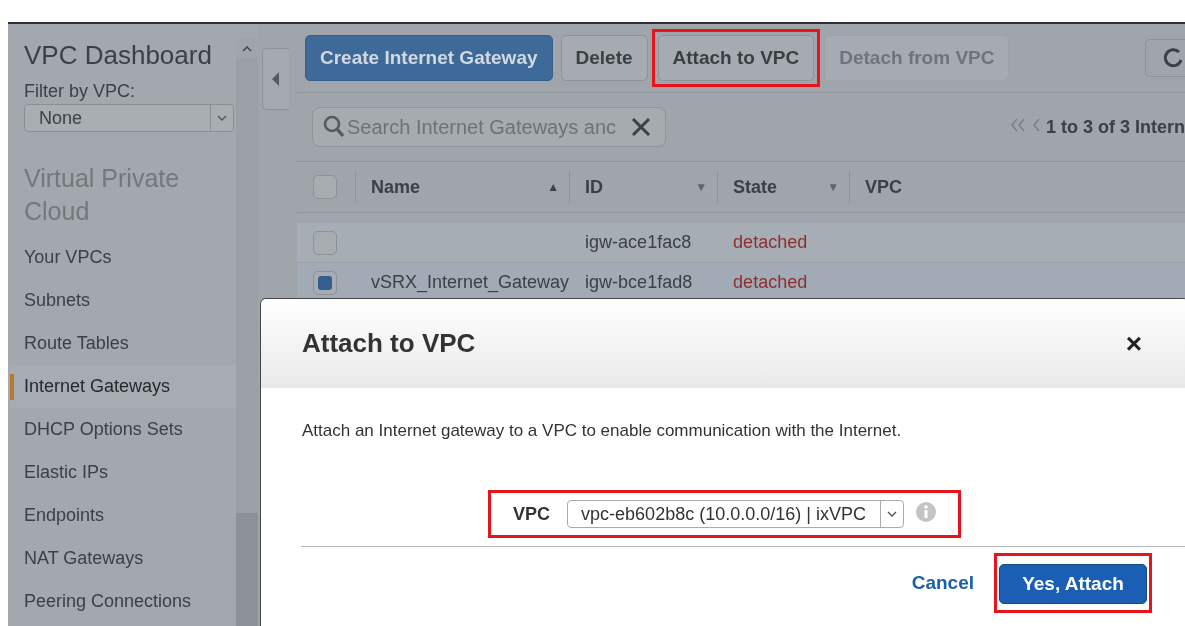  I want to click on table-cell: igw-bce1fad8, so click(639, 282).